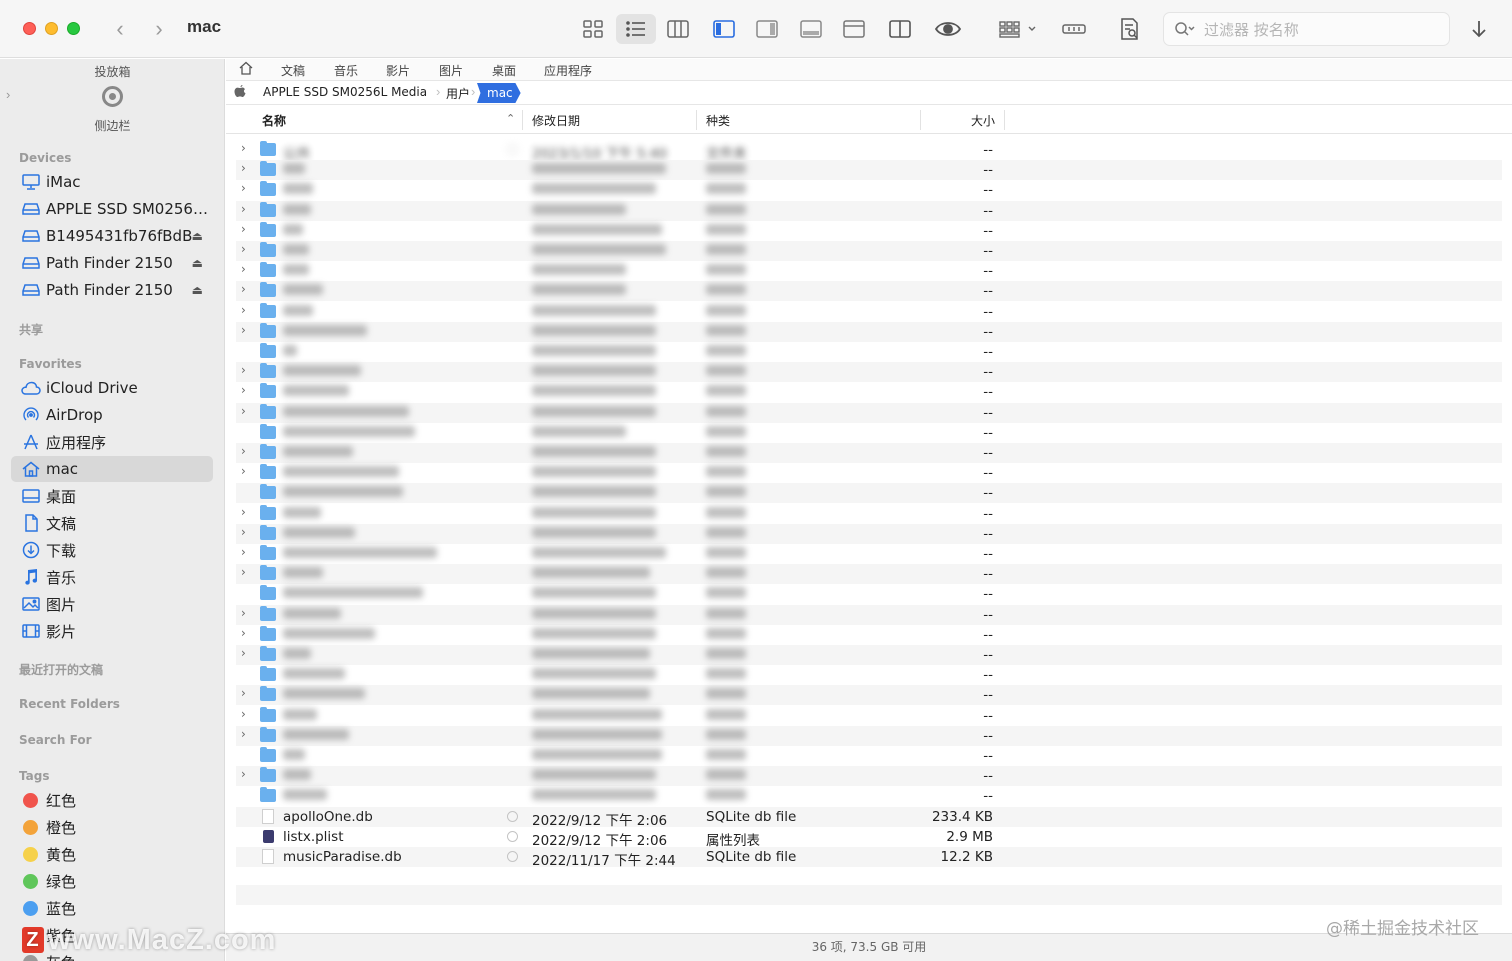 The width and height of the screenshot is (1512, 961). Describe the element at coordinates (112, 631) in the screenshot. I see `sidebar-favorite-9: 影片` at that location.